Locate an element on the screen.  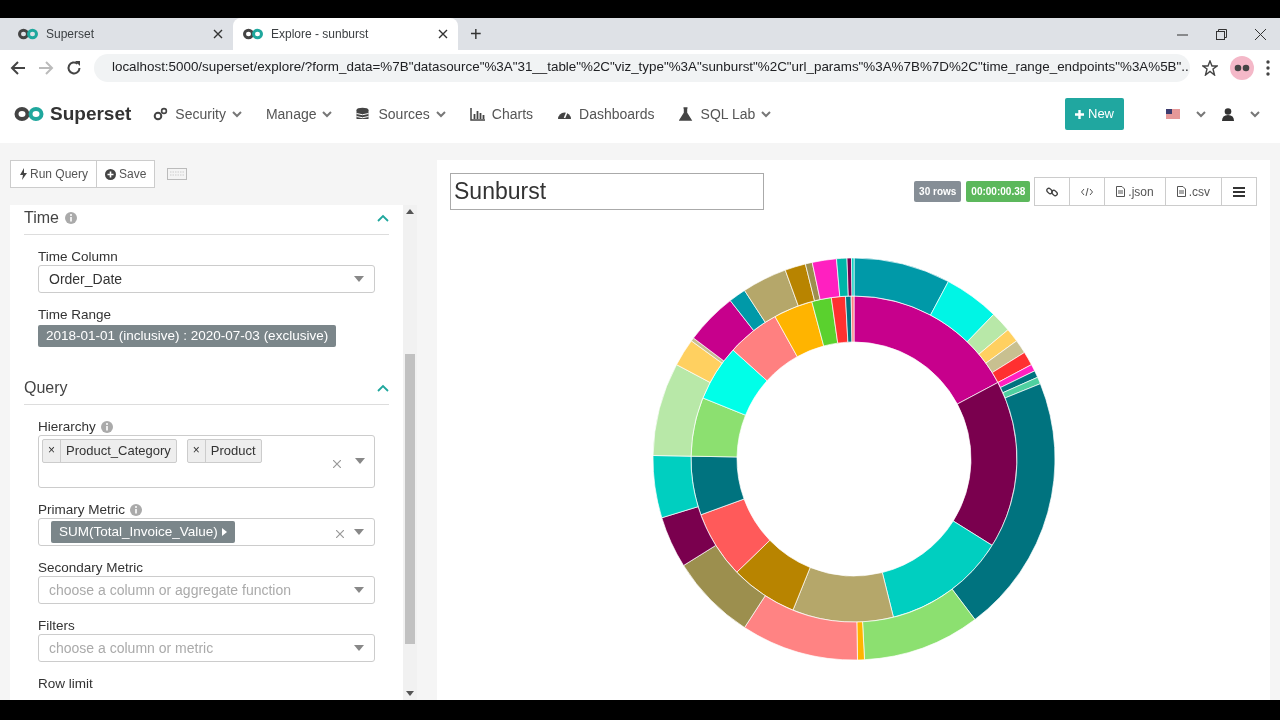
metric-select-field: SUM(Total_Invoice_Value) is located at coordinates (206, 532).